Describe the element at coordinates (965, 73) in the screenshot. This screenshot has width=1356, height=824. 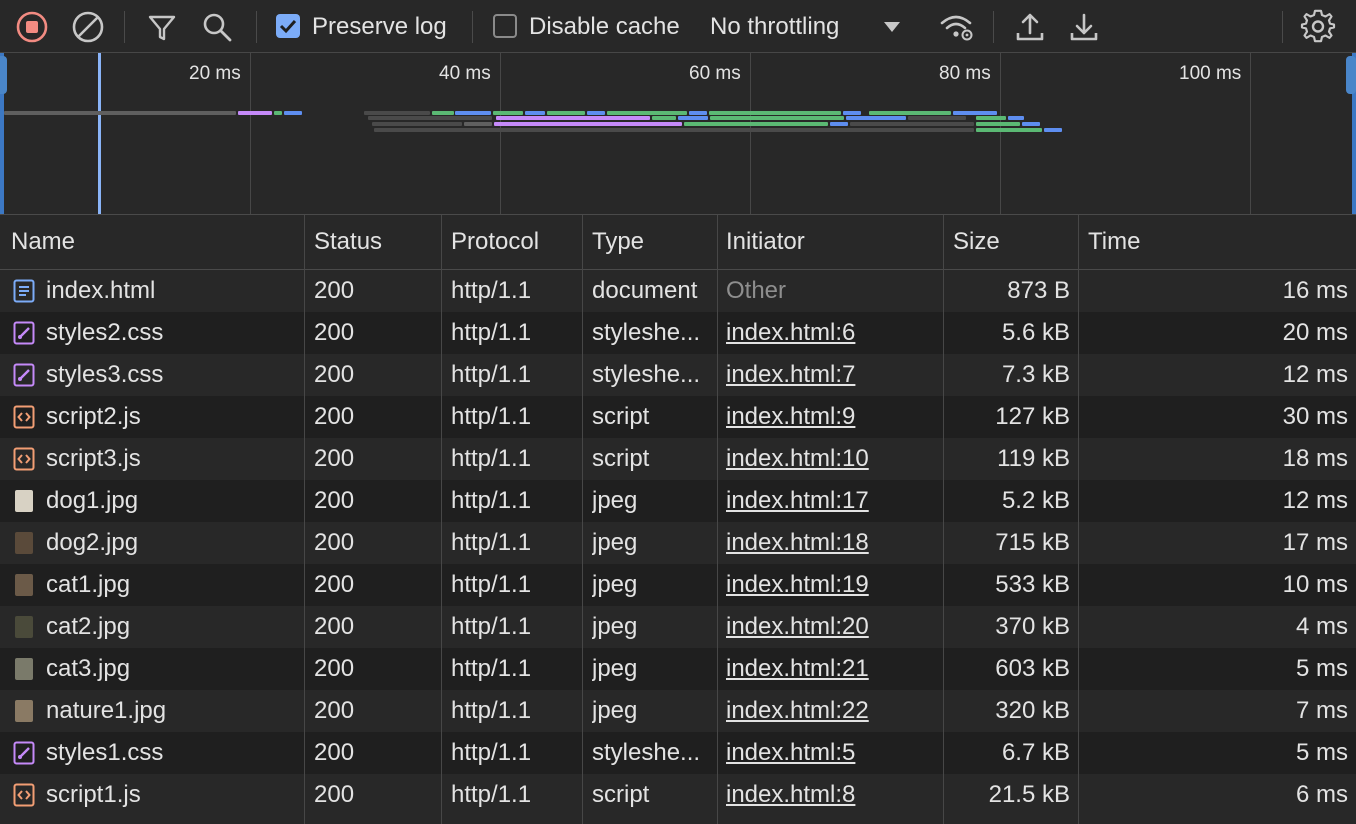
I see `tick-label: 80 ms` at that location.